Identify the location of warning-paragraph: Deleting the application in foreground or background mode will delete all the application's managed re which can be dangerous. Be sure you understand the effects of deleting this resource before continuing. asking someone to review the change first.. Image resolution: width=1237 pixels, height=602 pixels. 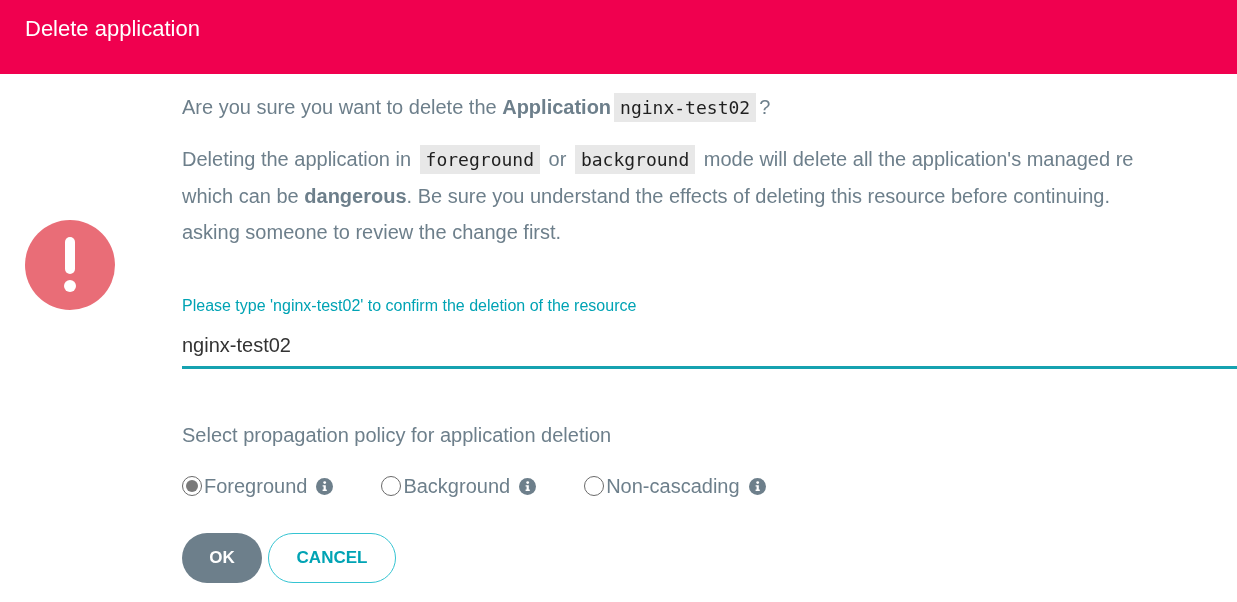
(658, 195).